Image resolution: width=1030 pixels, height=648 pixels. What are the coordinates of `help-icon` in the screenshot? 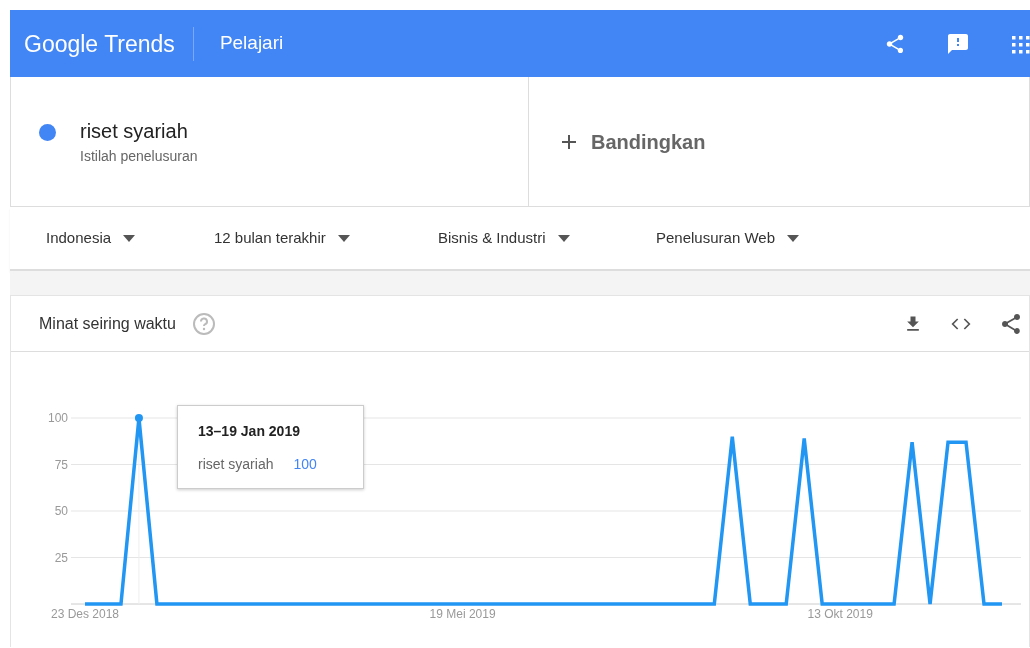 It's located at (203, 323).